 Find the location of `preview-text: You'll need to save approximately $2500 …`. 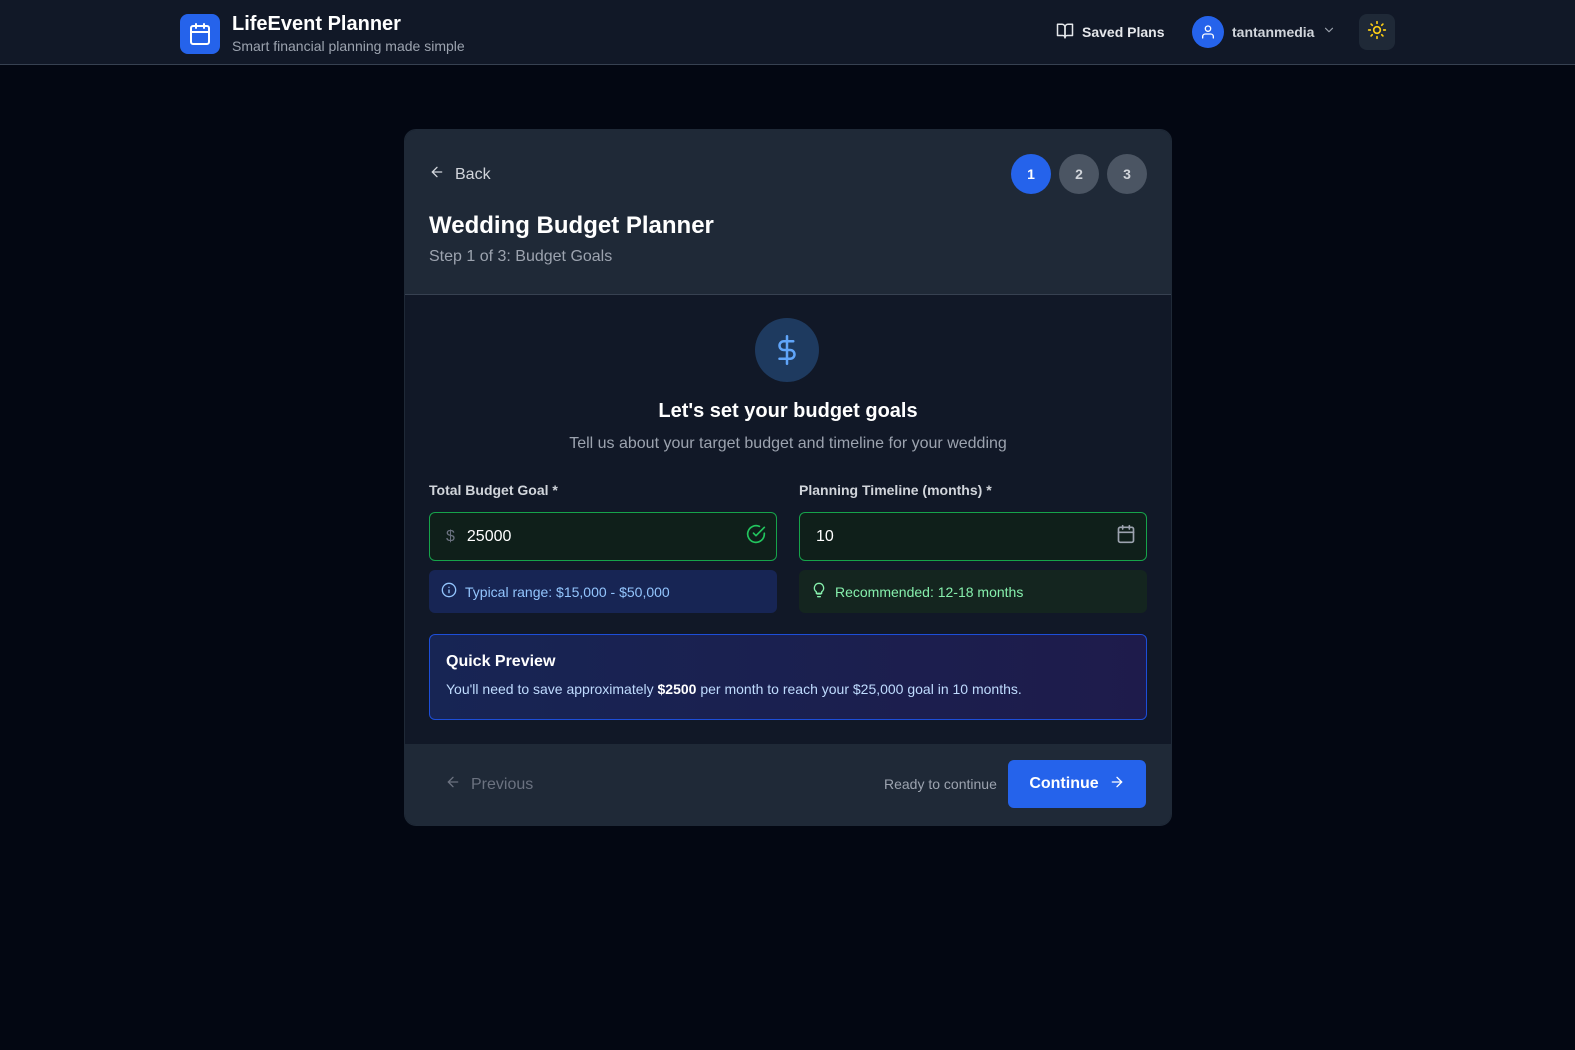

preview-text: You'll need to save approximately $2500 … is located at coordinates (788, 689).